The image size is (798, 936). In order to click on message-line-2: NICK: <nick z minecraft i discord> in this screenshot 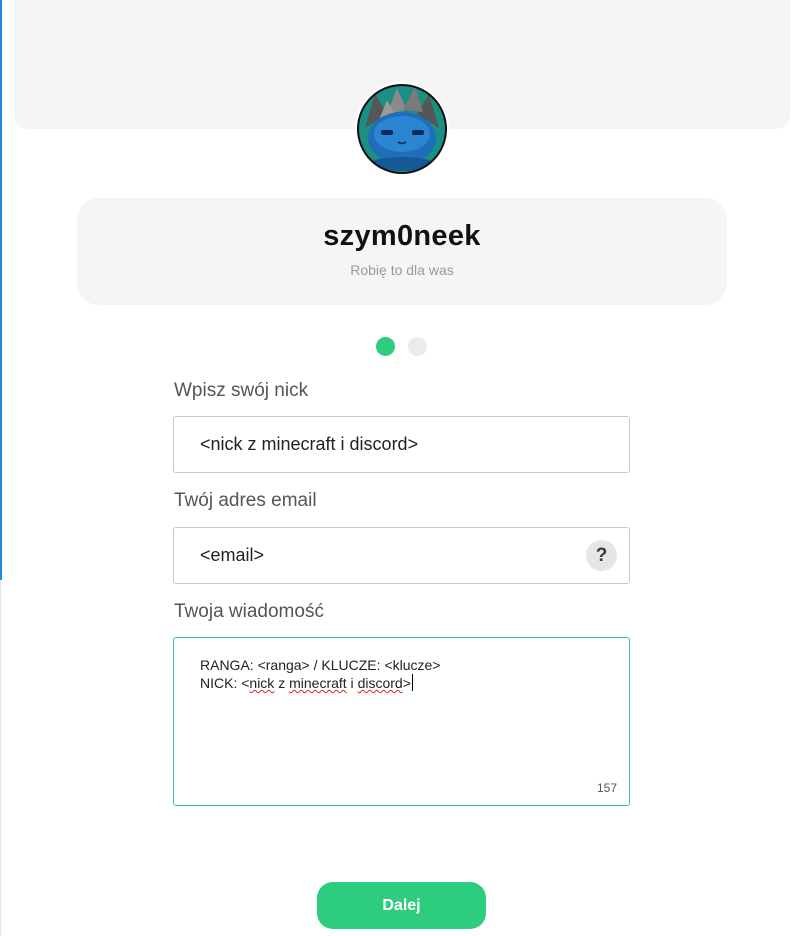, I will do `click(401, 683)`.